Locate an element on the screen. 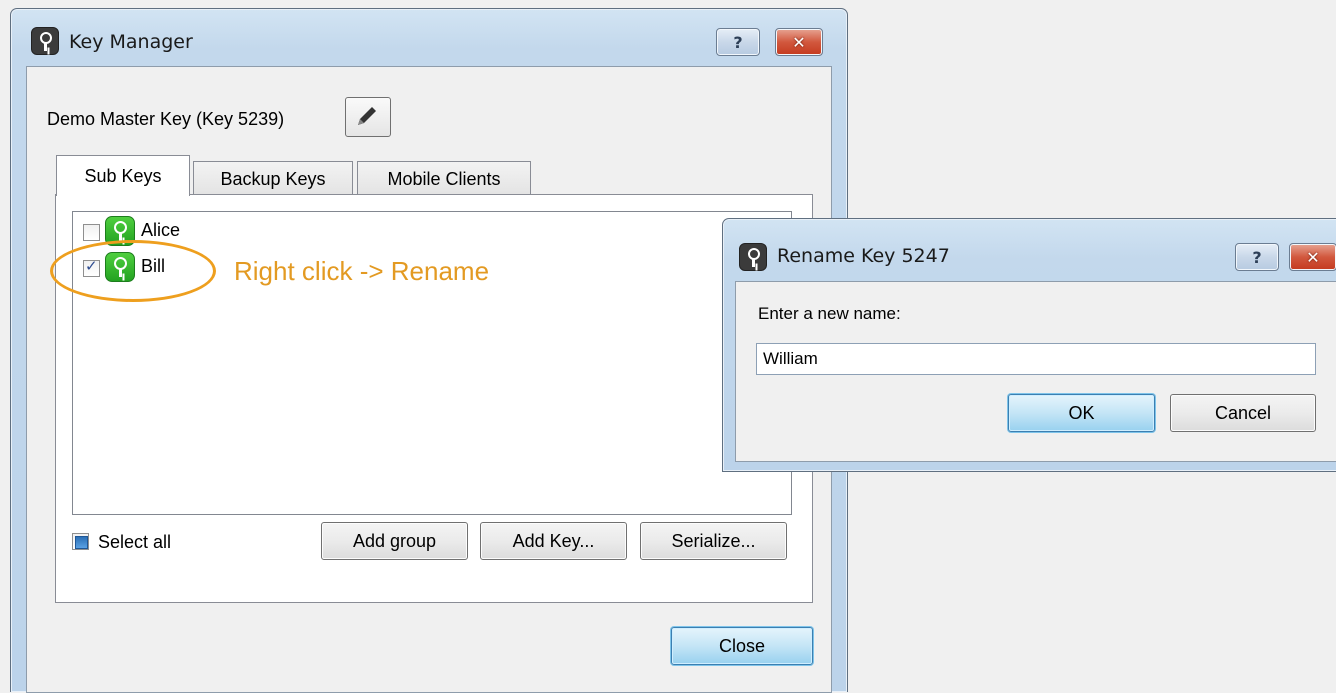 Image resolution: width=1336 pixels, height=693 pixels. rename-dialog-client: Enter a new name: William OK Cancel is located at coordinates (1035, 371).